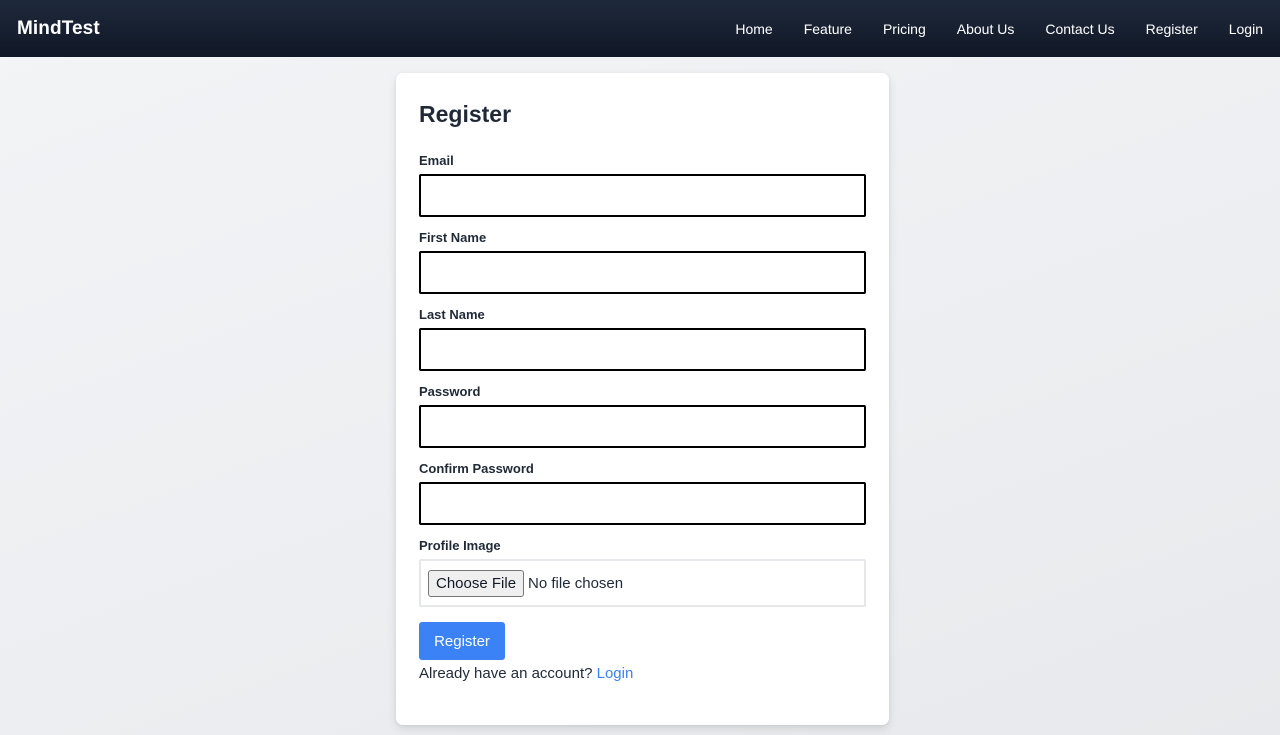 Image resolution: width=1280 pixels, height=735 pixels. Describe the element at coordinates (462, 641) in the screenshot. I see `register-submit-button: Register` at that location.